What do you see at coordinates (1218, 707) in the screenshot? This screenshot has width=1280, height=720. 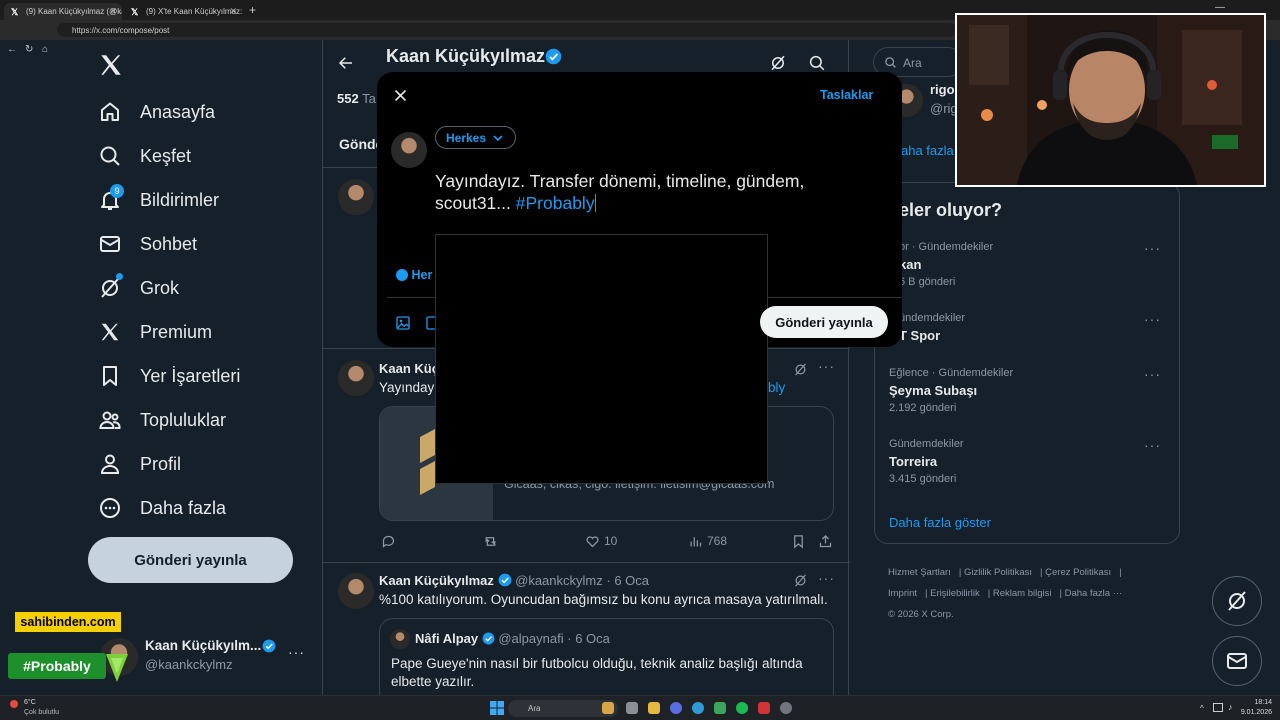 I see `network-icon` at bounding box center [1218, 707].